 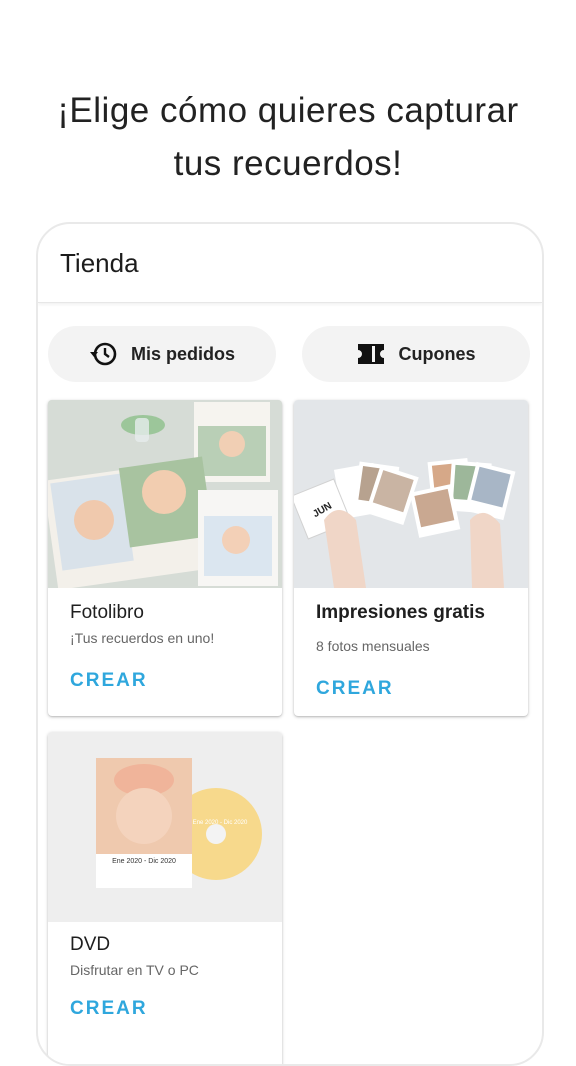 I want to click on app-bar: Tienda, so click(x=290, y=263).